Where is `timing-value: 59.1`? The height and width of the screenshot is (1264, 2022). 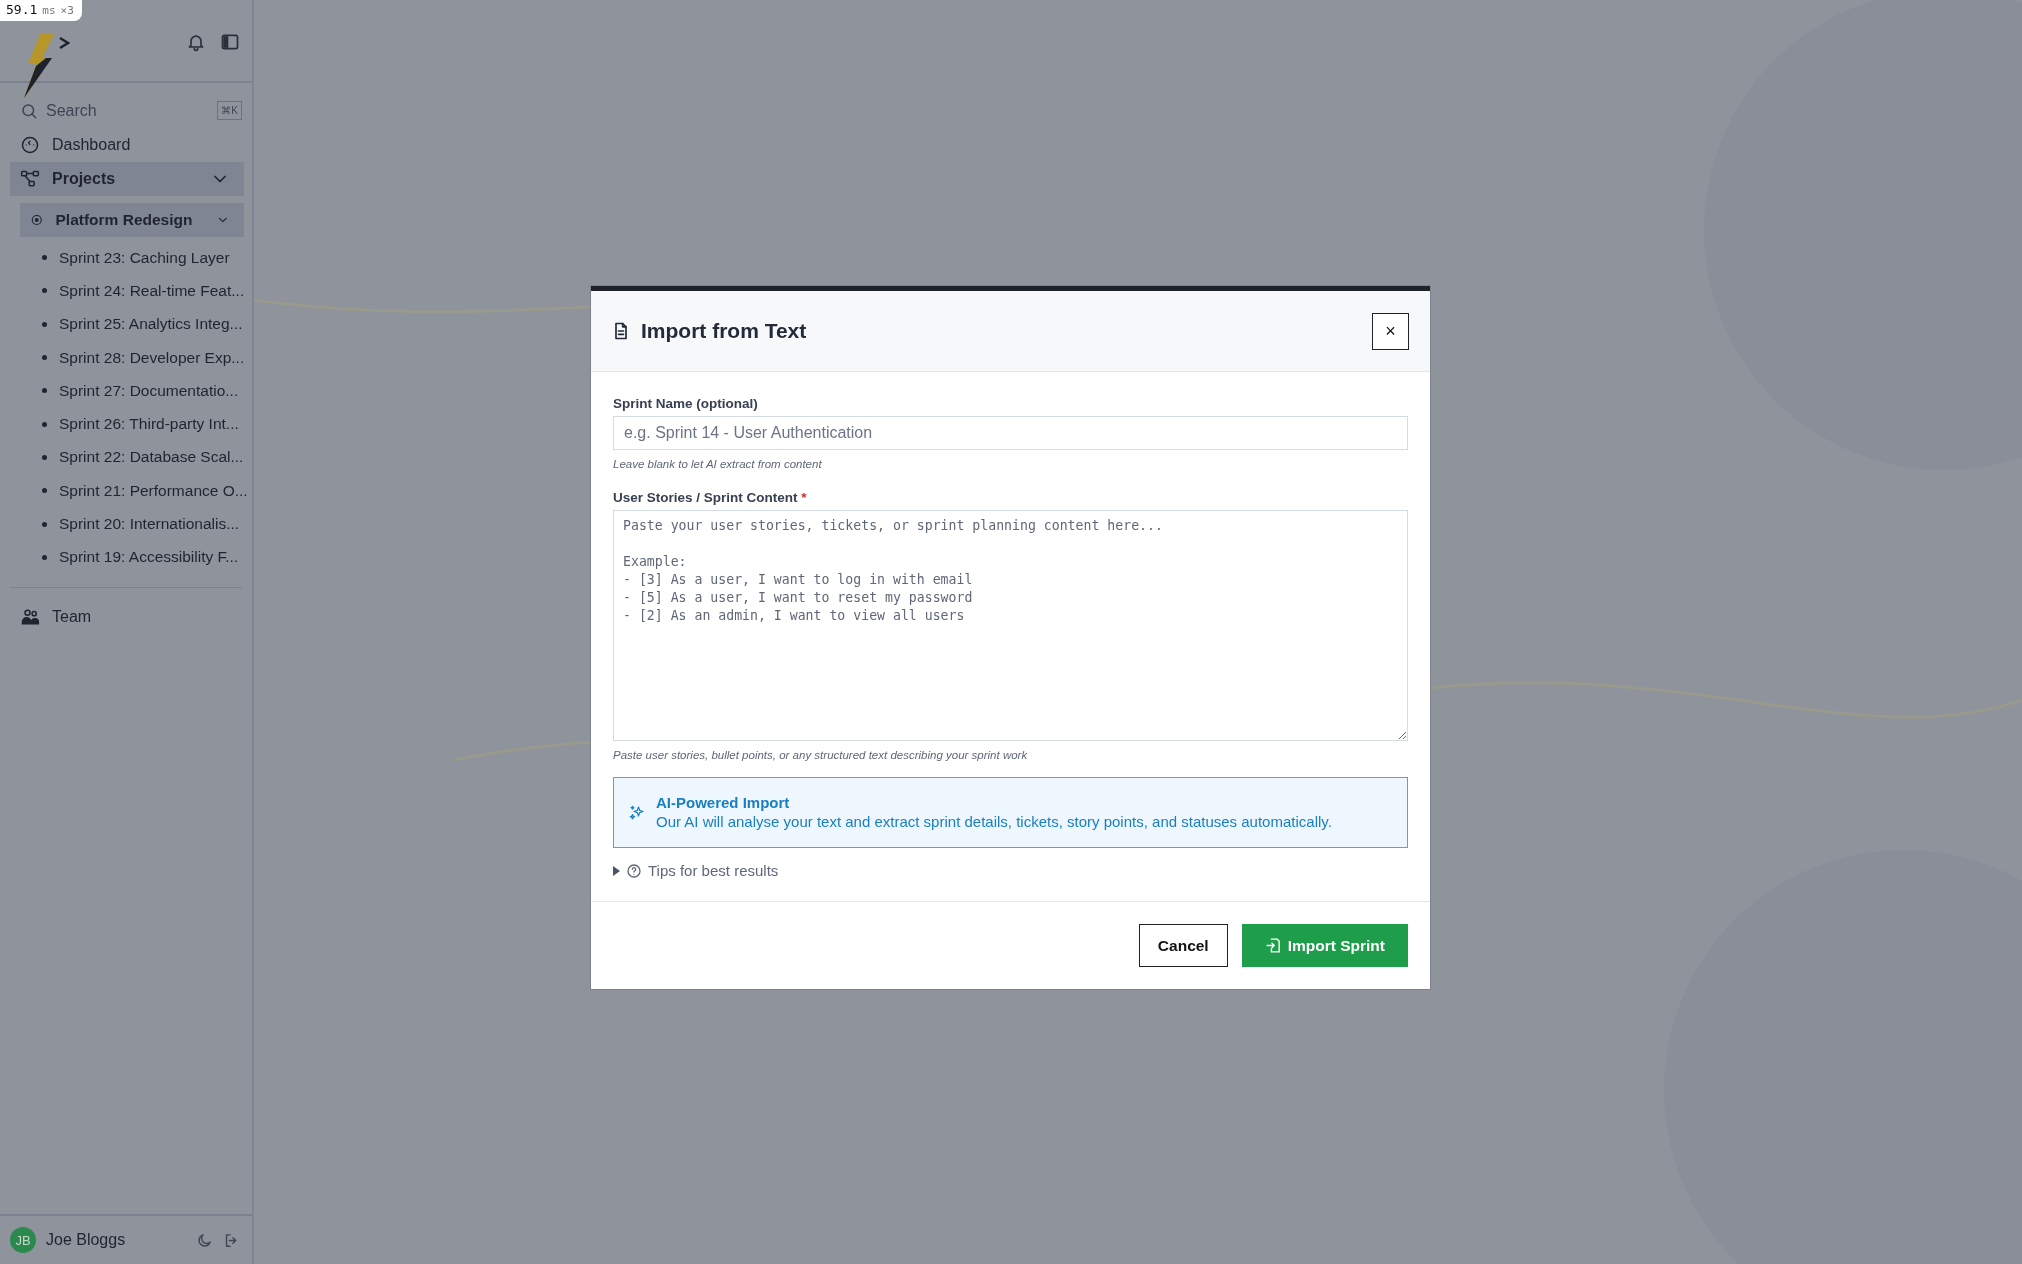
timing-value: 59.1 is located at coordinates (22, 9).